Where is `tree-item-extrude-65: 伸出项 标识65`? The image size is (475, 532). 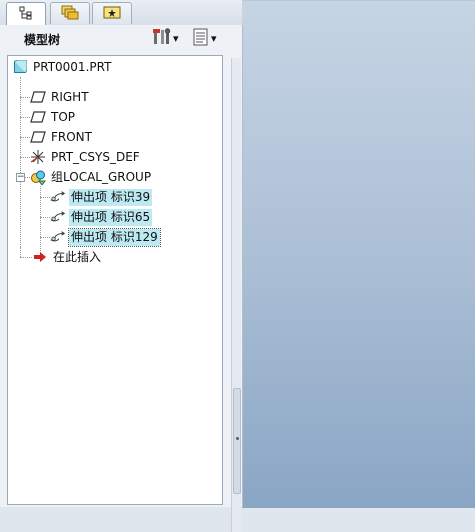 tree-item-extrude-65: 伸出项 标识65 is located at coordinates (101, 217).